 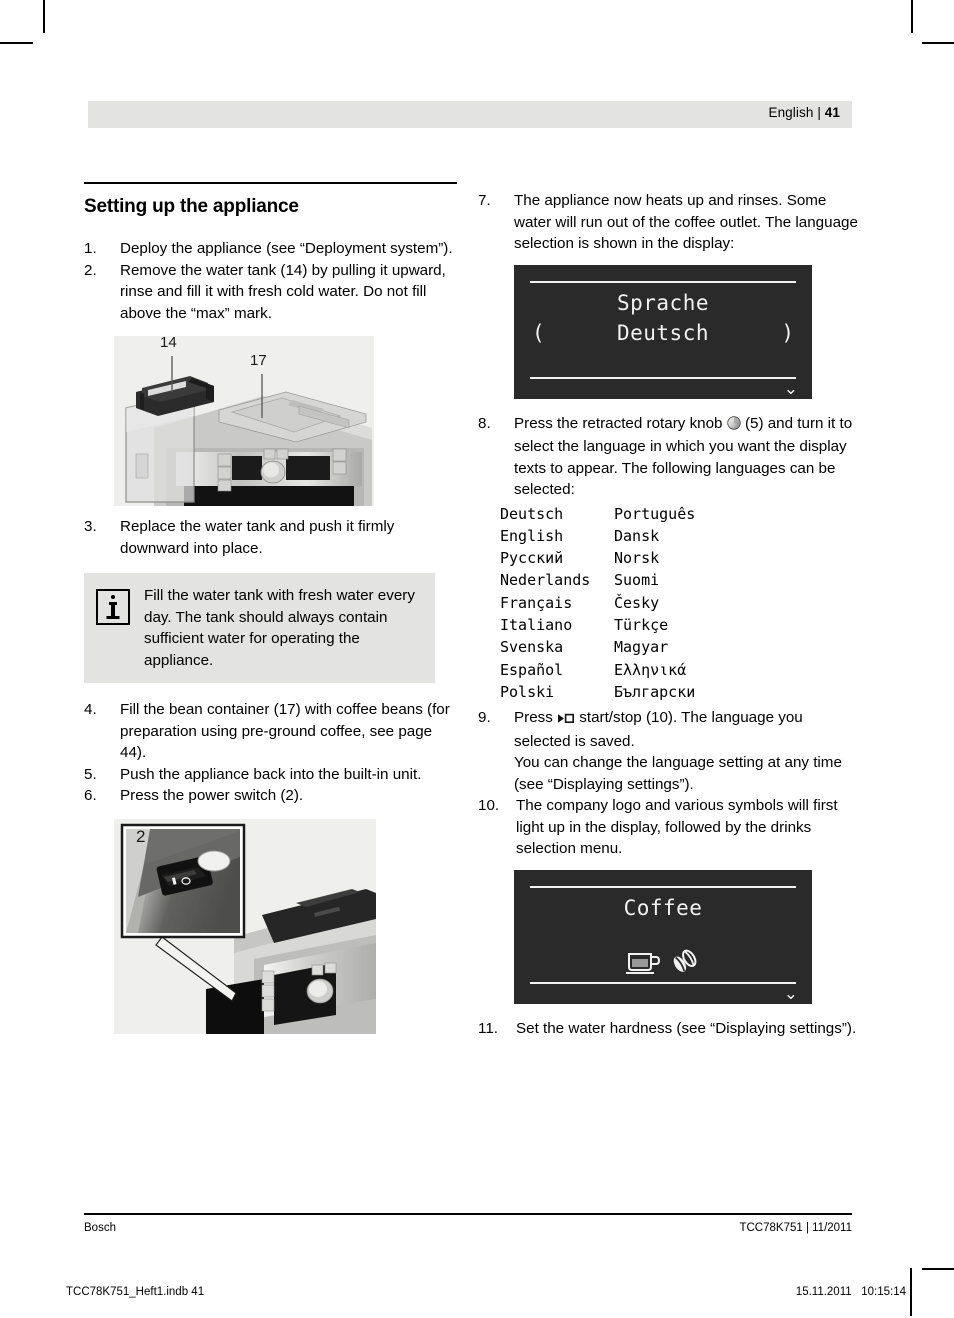 I want to click on coffee-beans-icon, so click(x=685, y=960).